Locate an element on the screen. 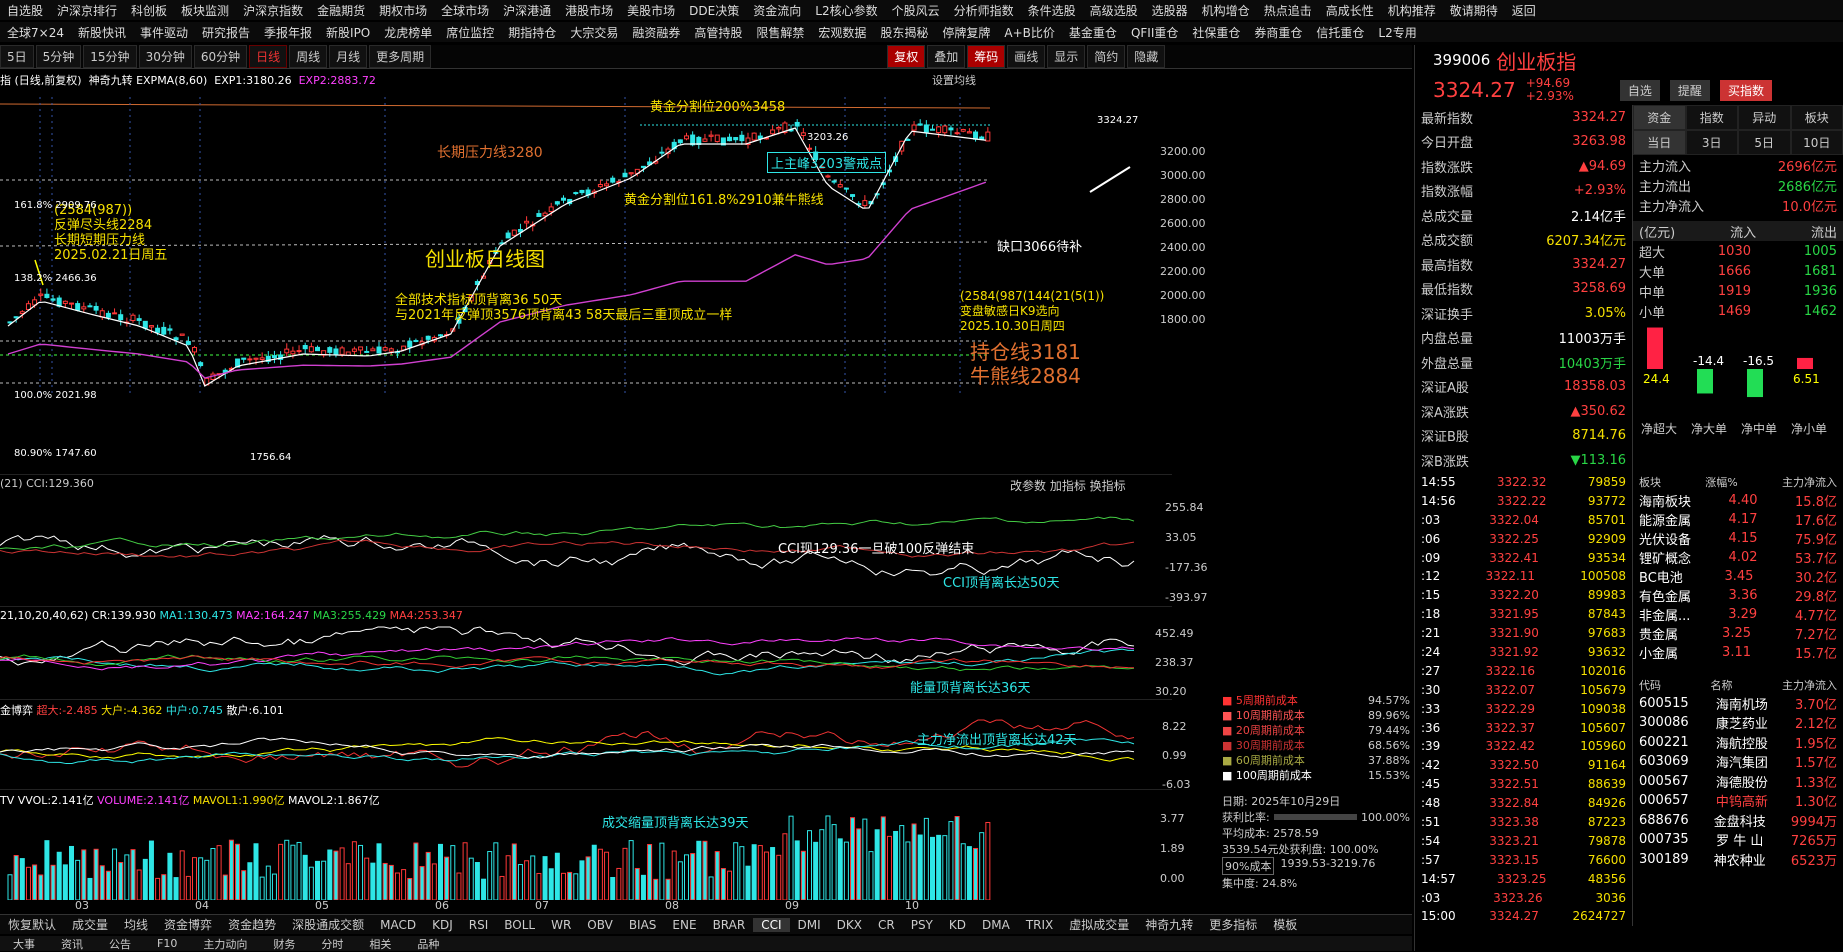 Image resolution: width=1843 pixels, height=952 pixels. indicator-tab: CCI is located at coordinates (771, 925).